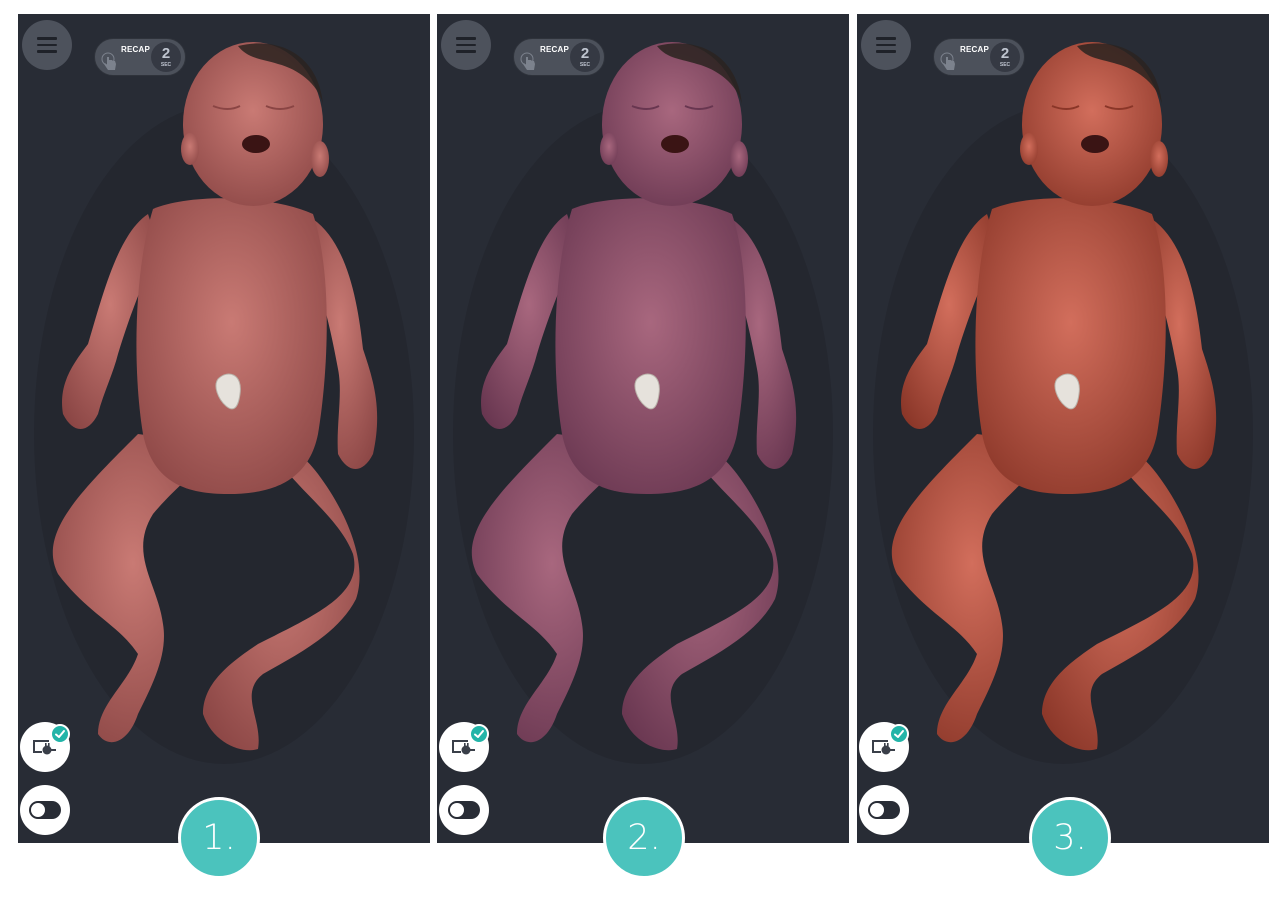 The image size is (1281, 917). I want to click on step-badge-1: 1., so click(219, 838).